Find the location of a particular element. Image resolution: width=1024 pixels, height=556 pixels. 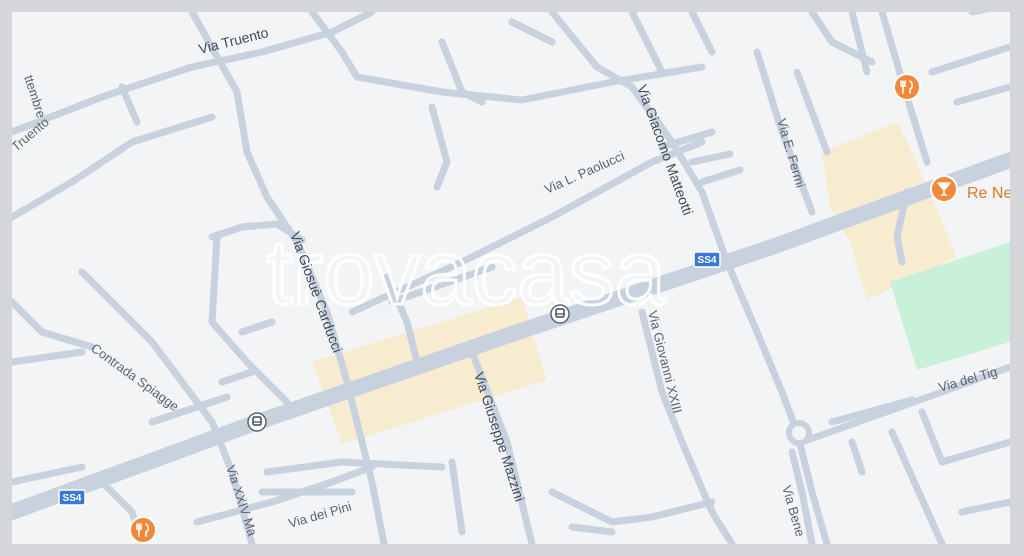

street-label-via-xxiv: Via XXIV Ma is located at coordinates (241, 500).